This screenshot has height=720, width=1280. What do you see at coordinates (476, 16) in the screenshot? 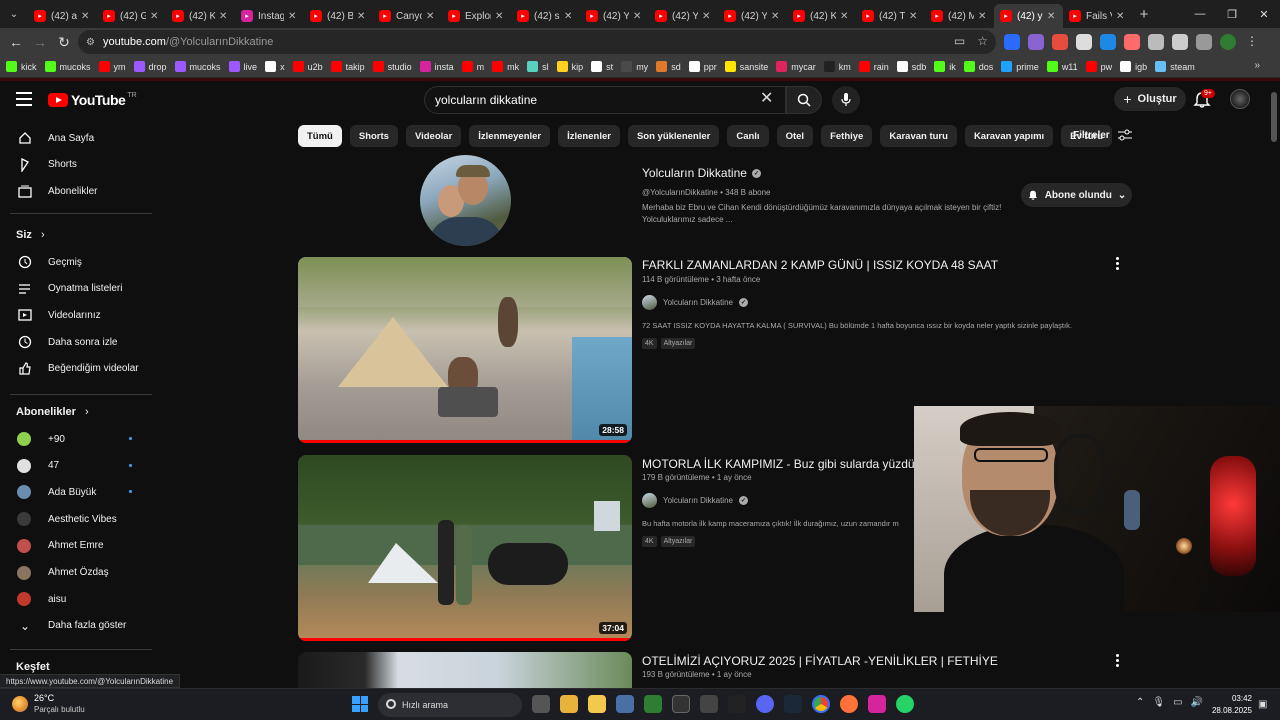
I see `browser-tab: ▸ Explor ✕` at bounding box center [476, 16].